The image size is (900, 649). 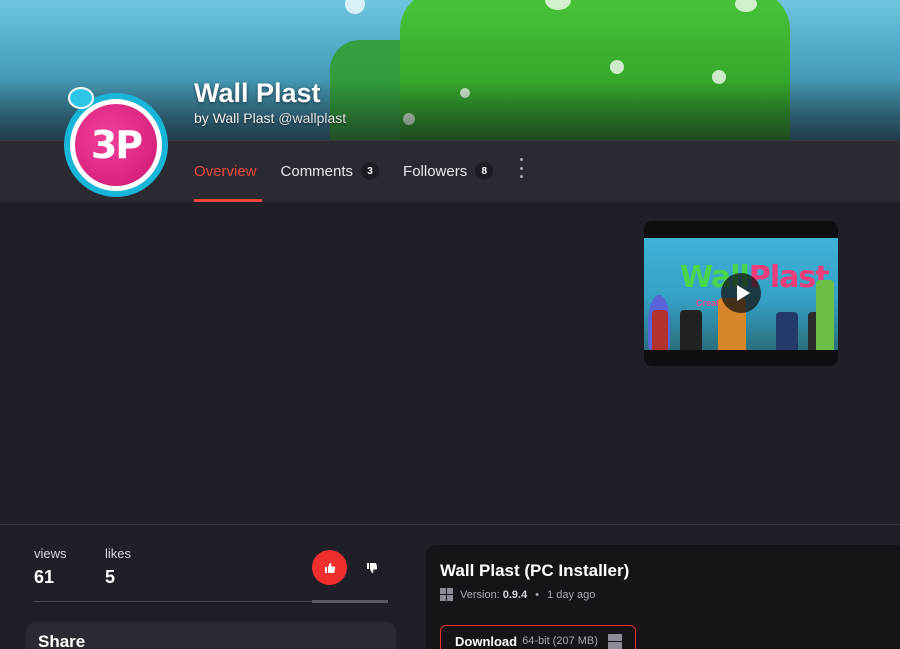 I want to click on tab-followers: Followers 8, so click(x=448, y=171).